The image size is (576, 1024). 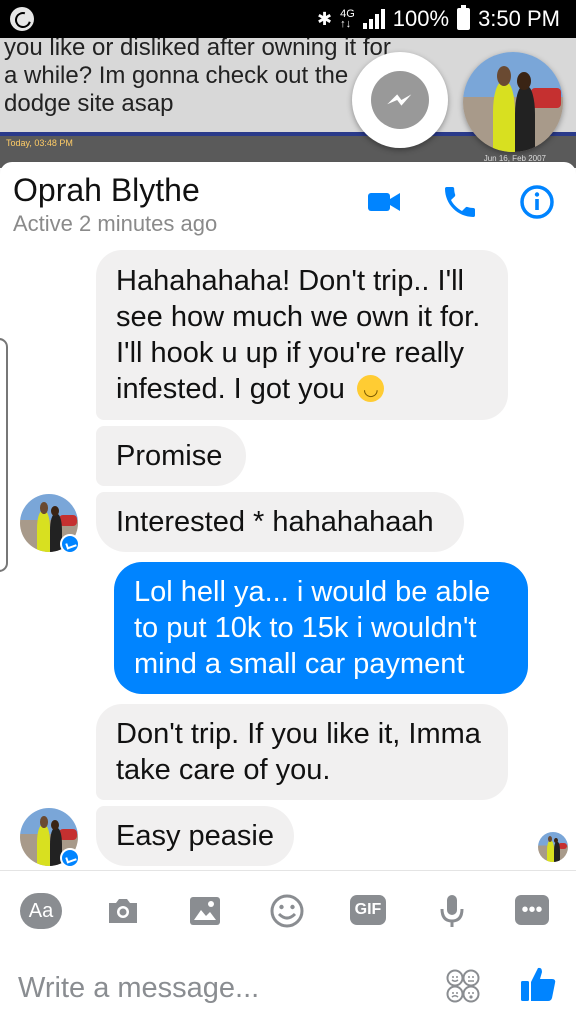 I want to click on contact-chat-head, so click(x=513, y=102).